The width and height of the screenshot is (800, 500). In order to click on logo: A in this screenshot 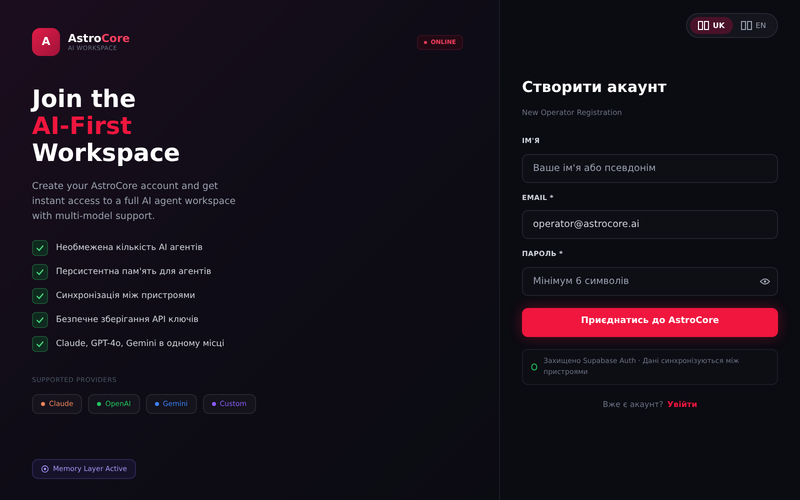, I will do `click(46, 42)`.